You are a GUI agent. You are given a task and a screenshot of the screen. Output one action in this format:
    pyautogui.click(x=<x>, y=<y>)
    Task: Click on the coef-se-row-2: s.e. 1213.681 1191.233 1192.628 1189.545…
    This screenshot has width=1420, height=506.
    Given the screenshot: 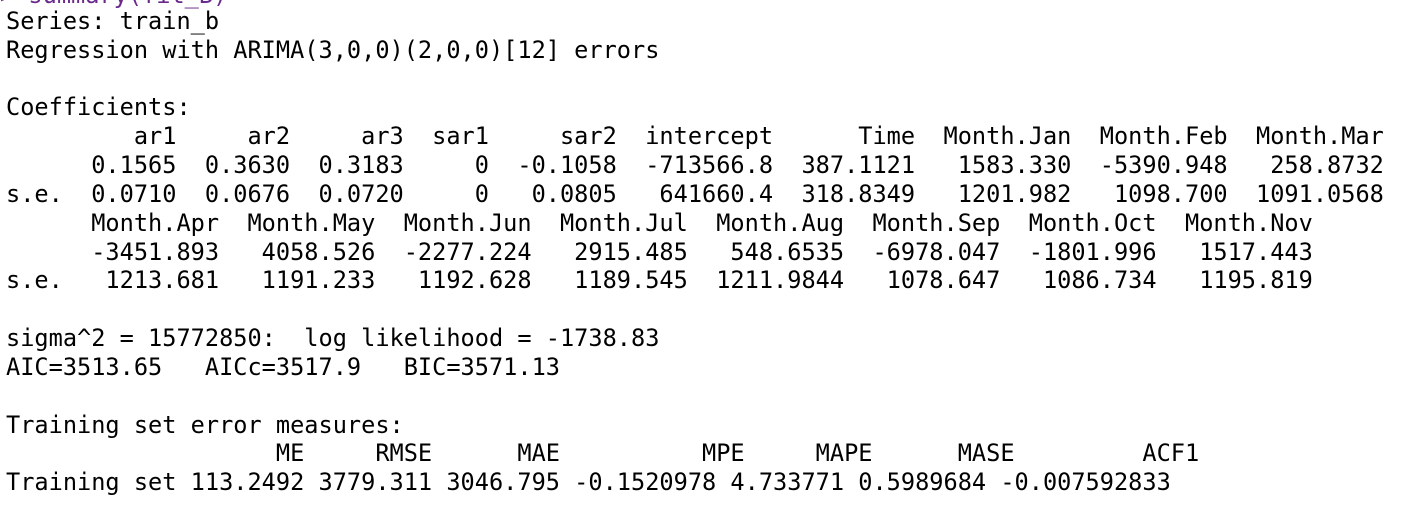 What is the action you would take?
    pyautogui.click(x=659, y=280)
    